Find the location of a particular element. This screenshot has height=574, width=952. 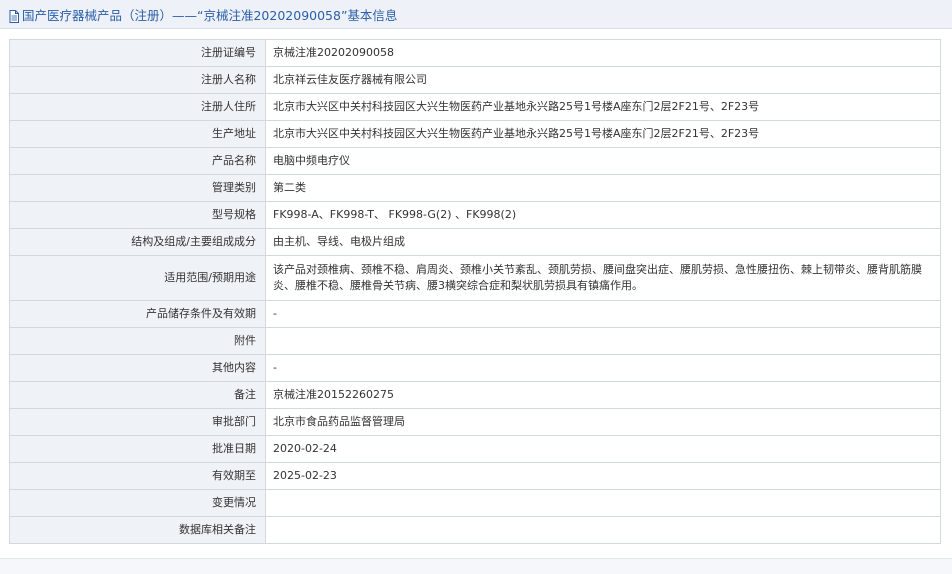

row-attachment: 附件 is located at coordinates (475, 341).